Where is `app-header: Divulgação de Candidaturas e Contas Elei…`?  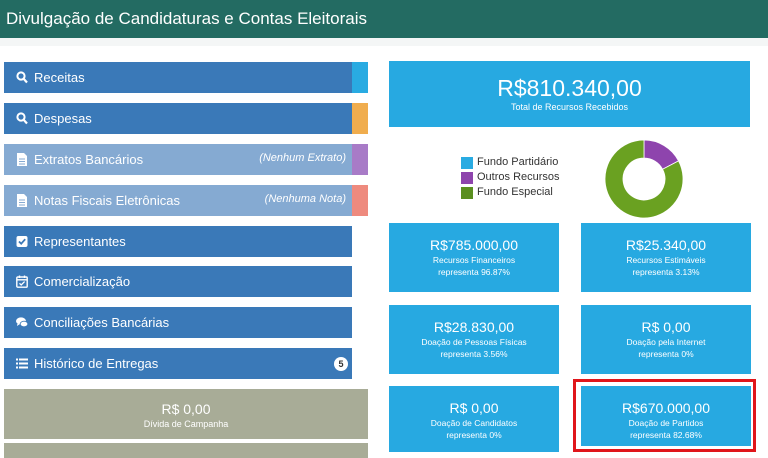
app-header: Divulgação de Candidaturas e Contas Elei… is located at coordinates (384, 19).